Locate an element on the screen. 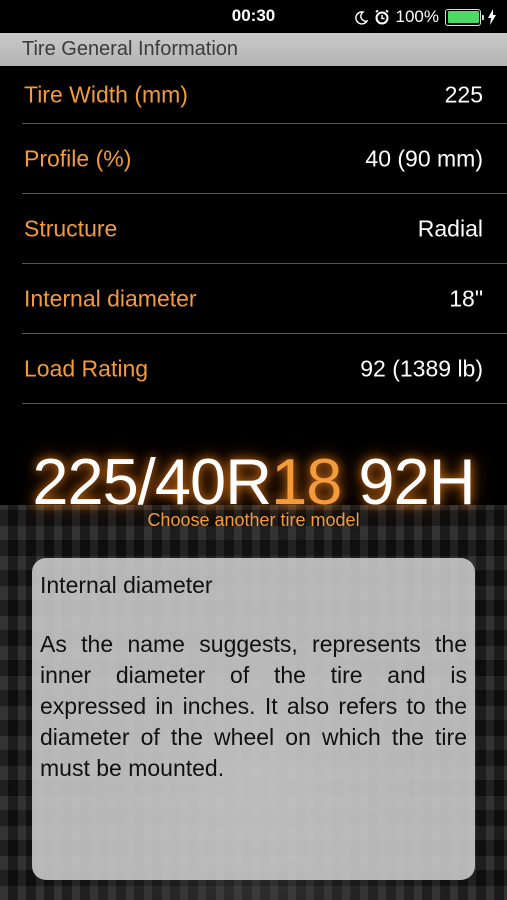 The height and width of the screenshot is (900, 507). info-row-internal-diameter: Internal diameter 18" is located at coordinates (264, 299).